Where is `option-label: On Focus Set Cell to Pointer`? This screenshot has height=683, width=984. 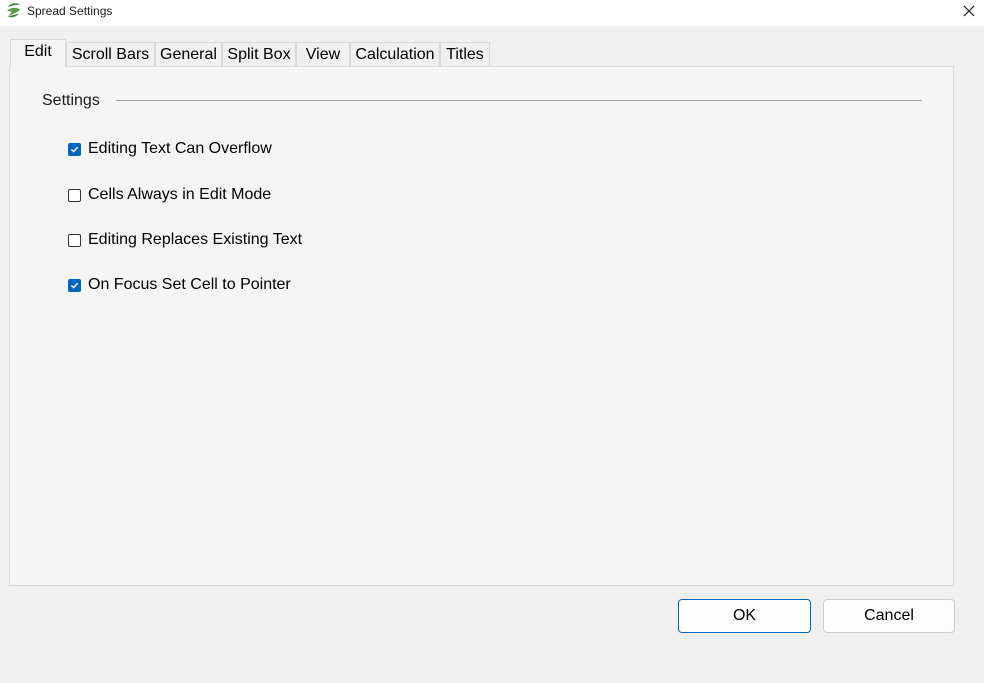
option-label: On Focus Set Cell to Pointer is located at coordinates (189, 284).